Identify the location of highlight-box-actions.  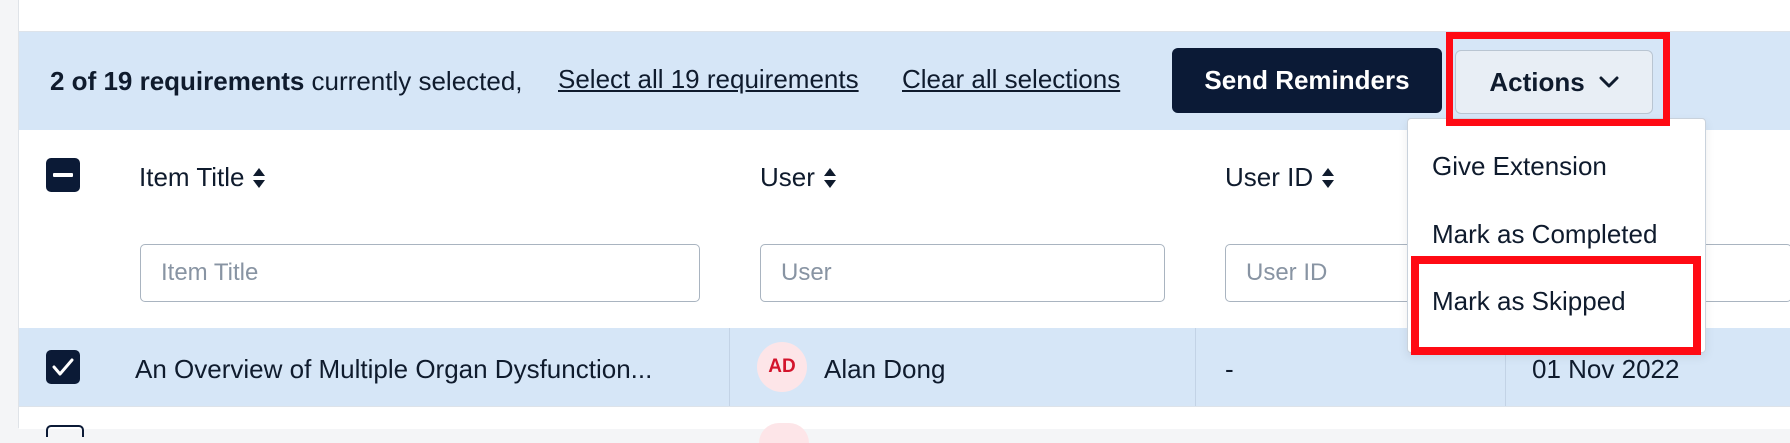
(1558, 79).